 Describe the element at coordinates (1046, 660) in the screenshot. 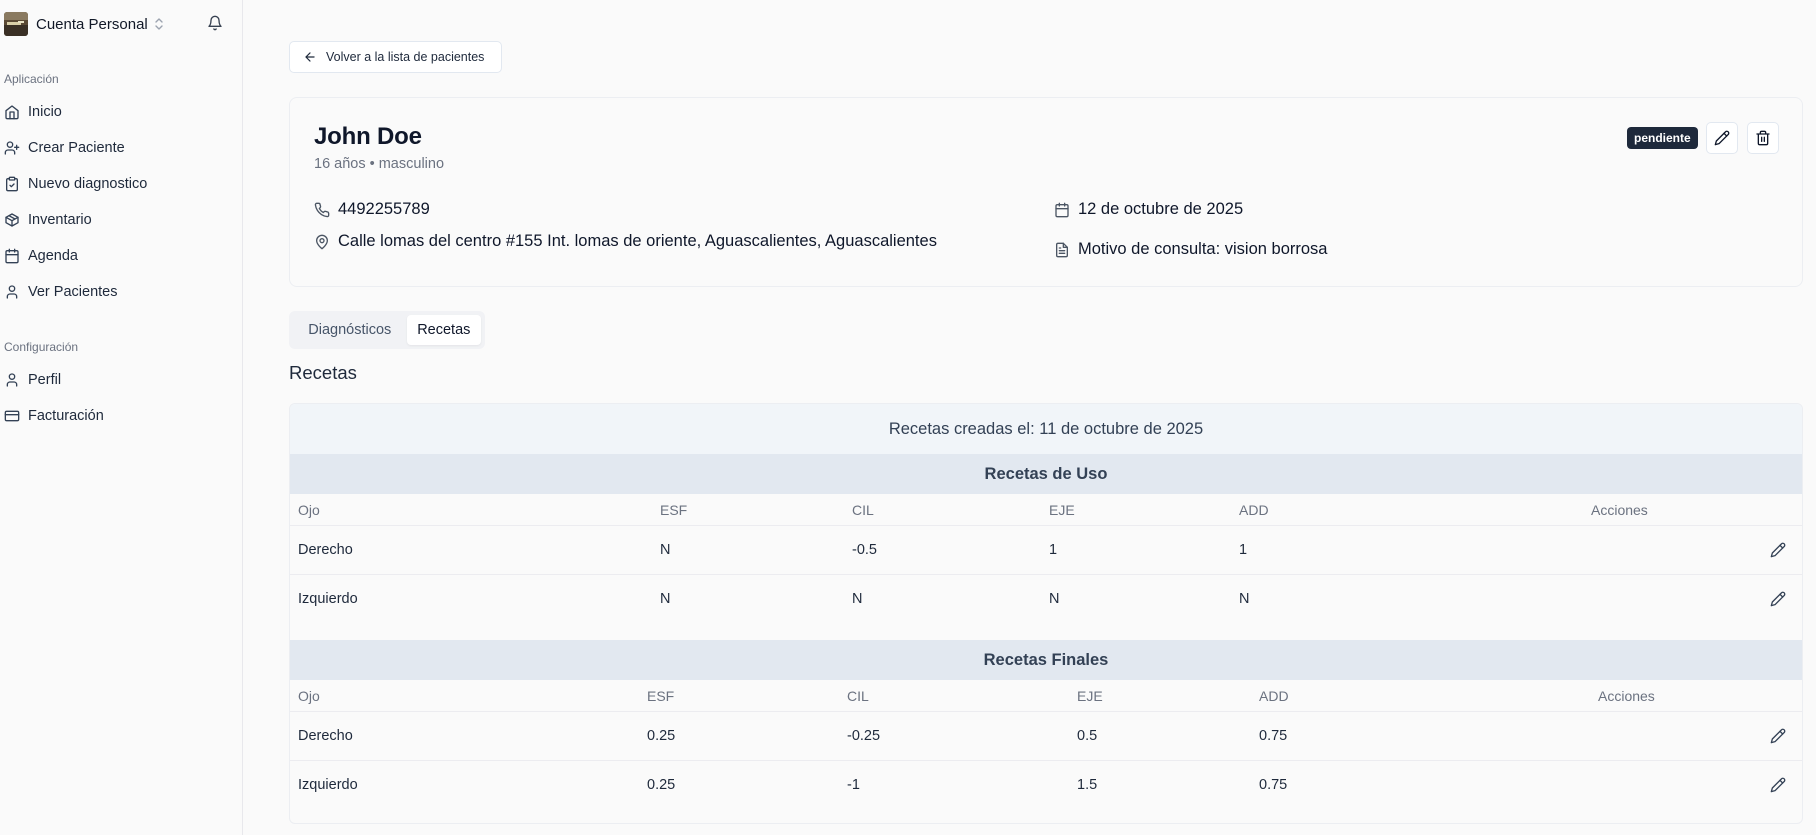

I see `recetas-finales-title: Recetas Finales` at that location.